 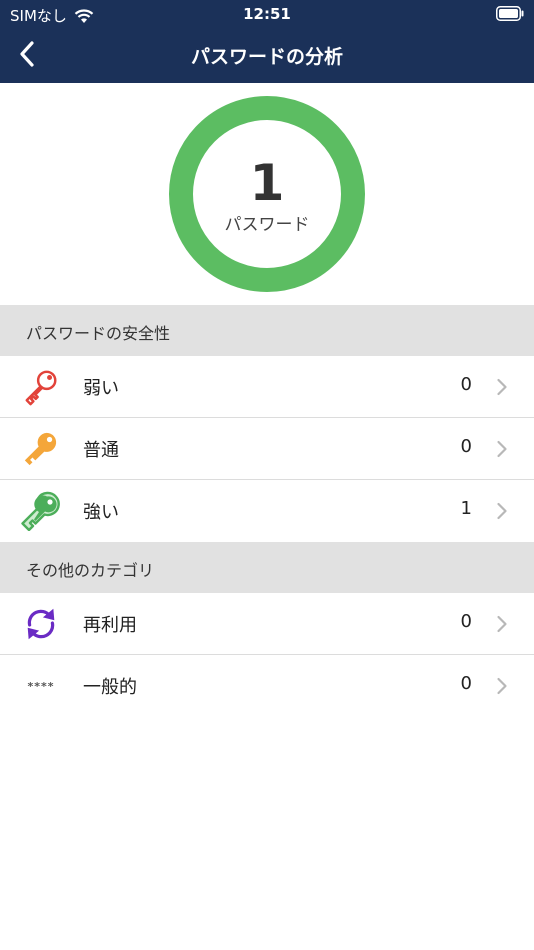 I want to click on section-title: パスワードの安全性, so click(x=98, y=333).